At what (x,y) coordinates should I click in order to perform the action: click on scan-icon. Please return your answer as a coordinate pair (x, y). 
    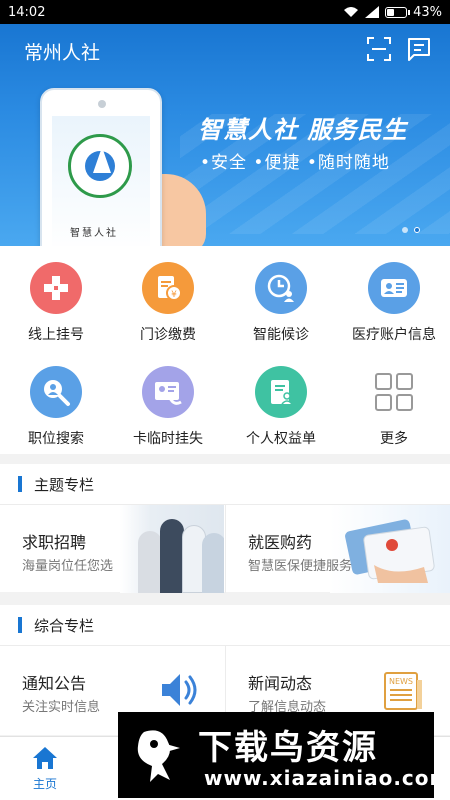
    Looking at the image, I should click on (379, 49).